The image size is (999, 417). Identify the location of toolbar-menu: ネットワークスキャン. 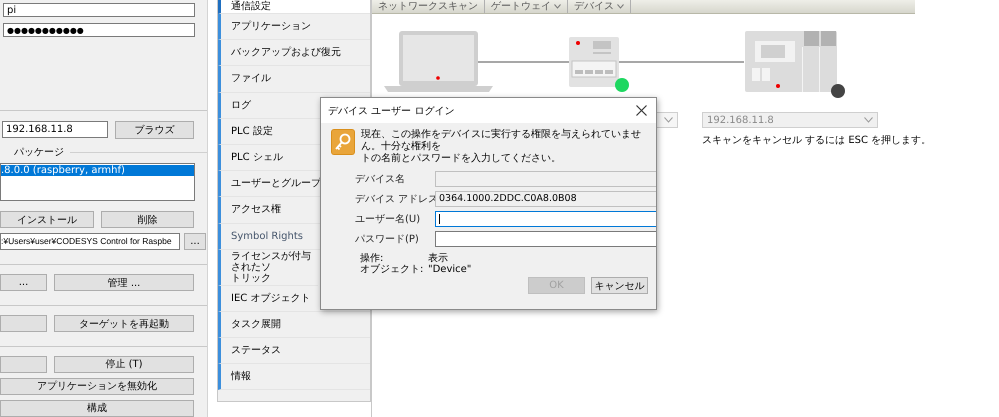
(428, 6).